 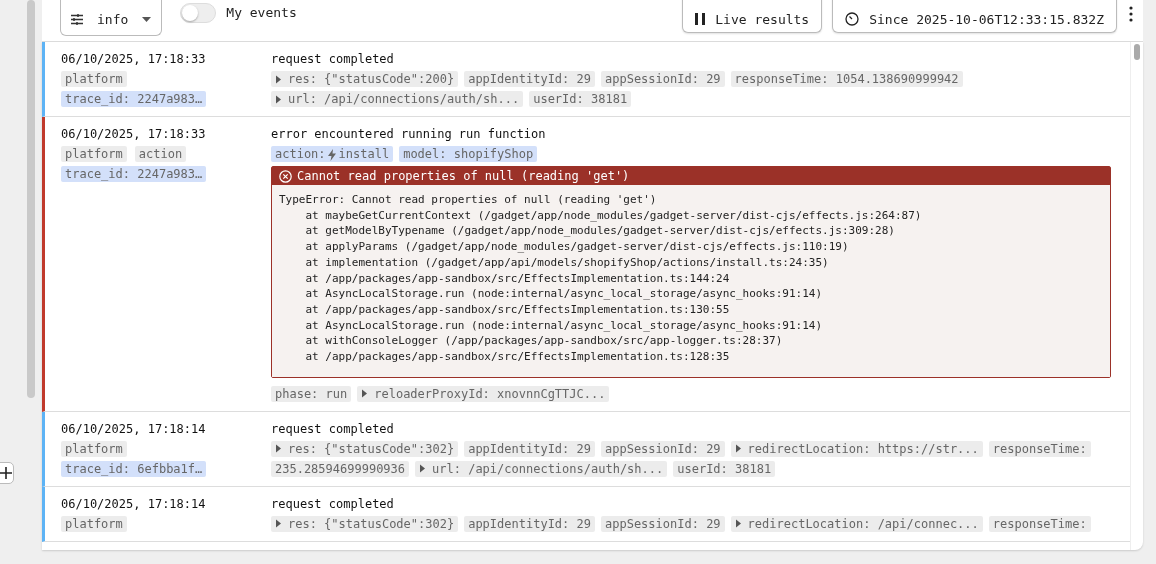 I want to click on field-tag: model: shopifyShop, so click(x=468, y=154).